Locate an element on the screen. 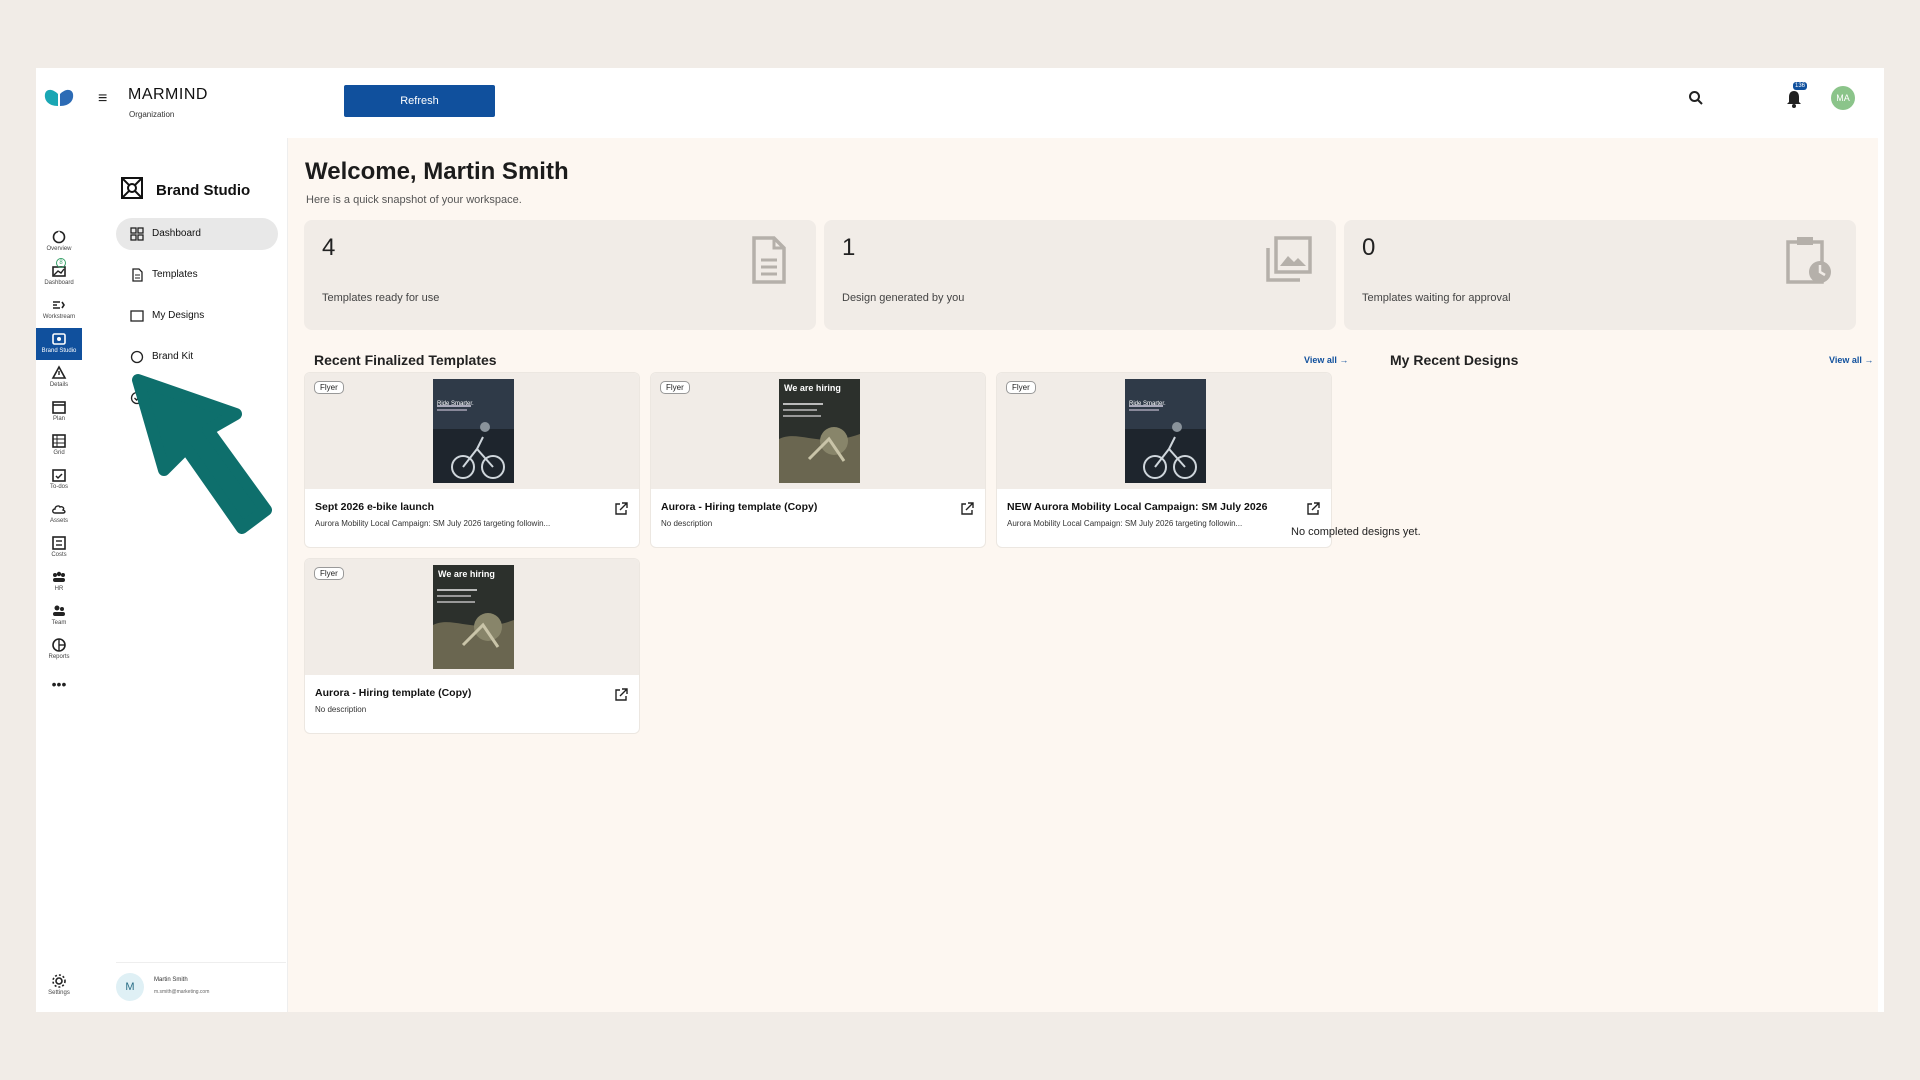 The width and height of the screenshot is (1920, 1080). sidebar-title: Brand Studio is located at coordinates (203, 190).